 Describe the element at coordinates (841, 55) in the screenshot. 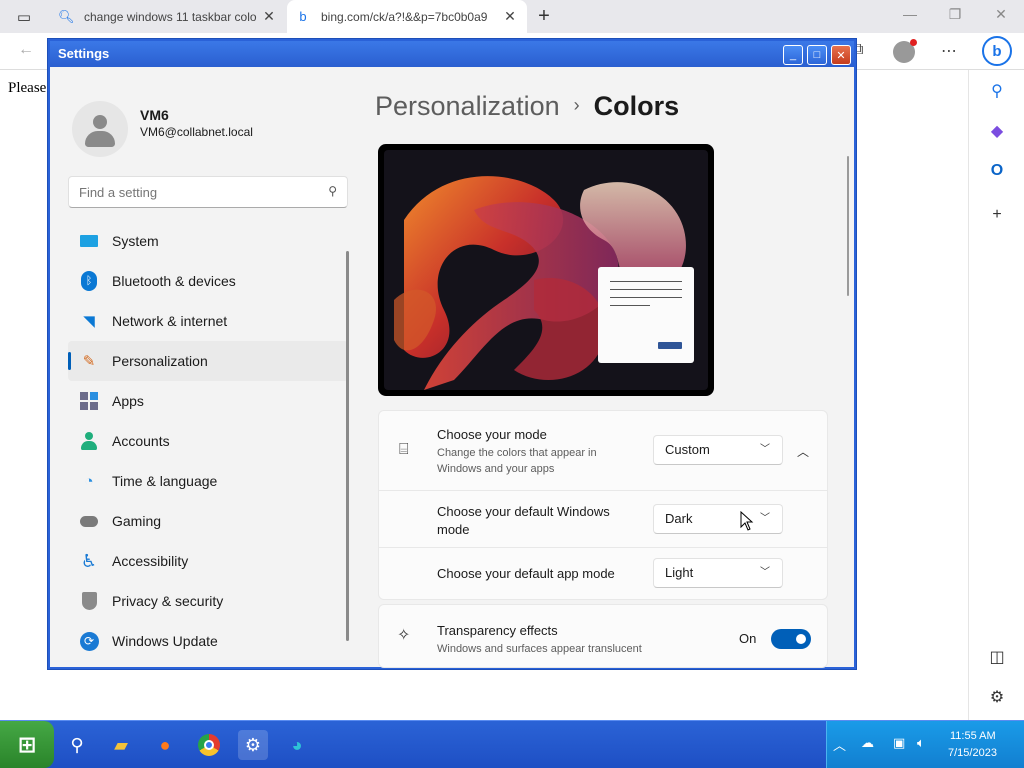

I see `close-button: ✕` at that location.